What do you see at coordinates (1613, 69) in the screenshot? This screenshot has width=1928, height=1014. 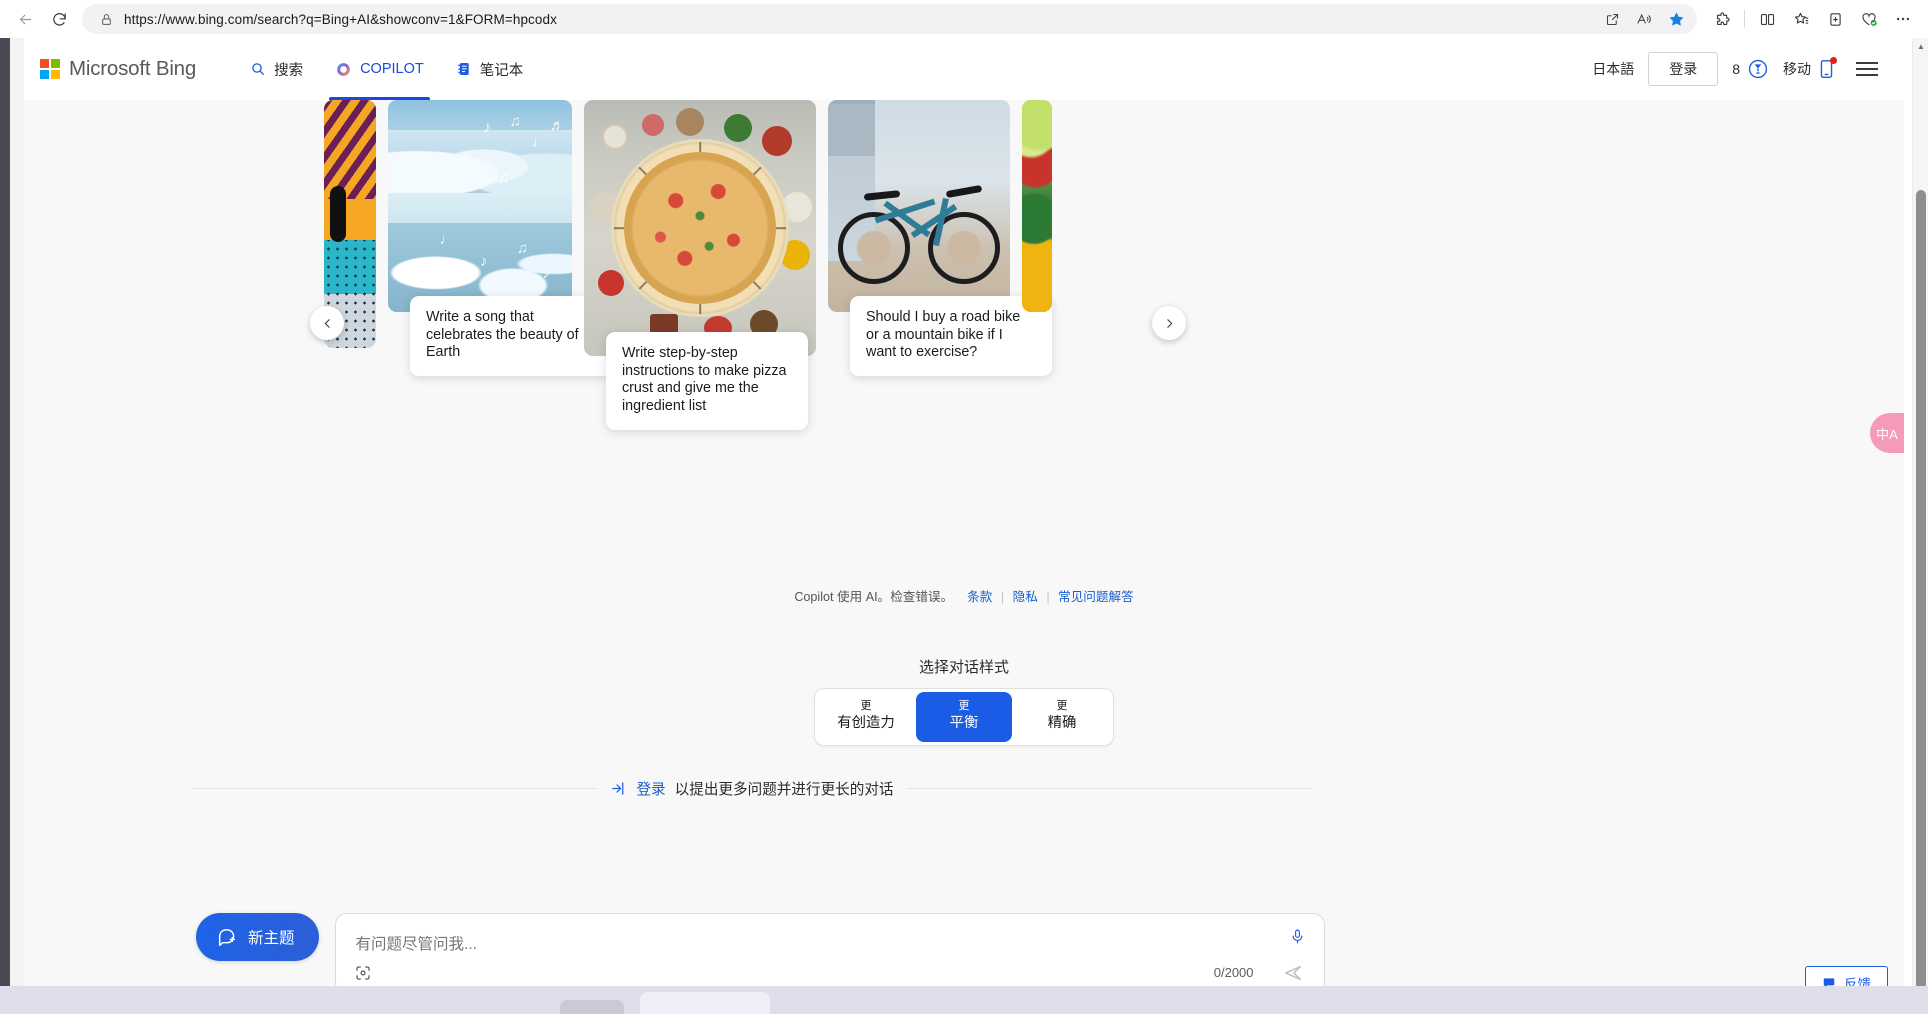 I see `language-selector: 日本語` at bounding box center [1613, 69].